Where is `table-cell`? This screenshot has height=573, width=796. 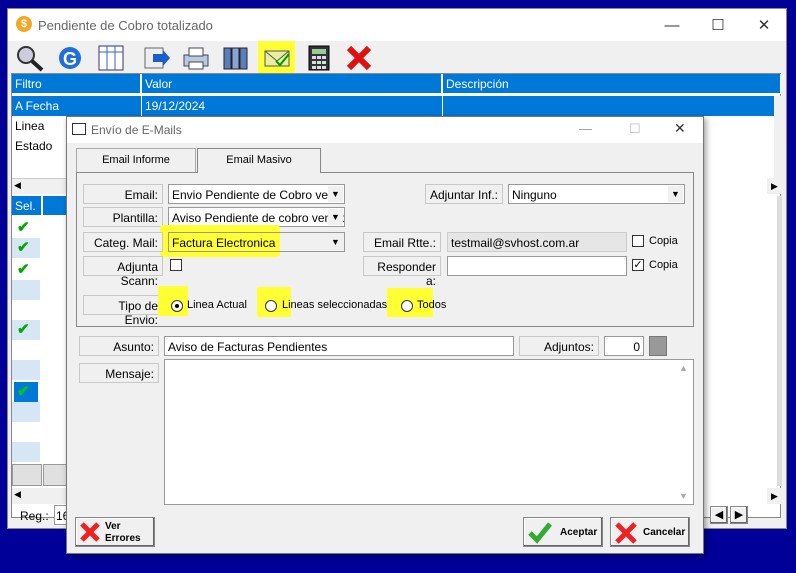 table-cell is located at coordinates (610, 106).